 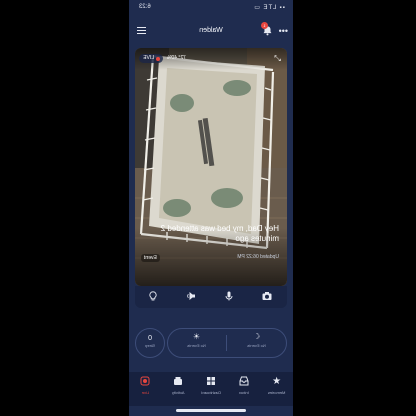 I want to click on sleep-stat: 0 Sleep, so click(x=150, y=343).